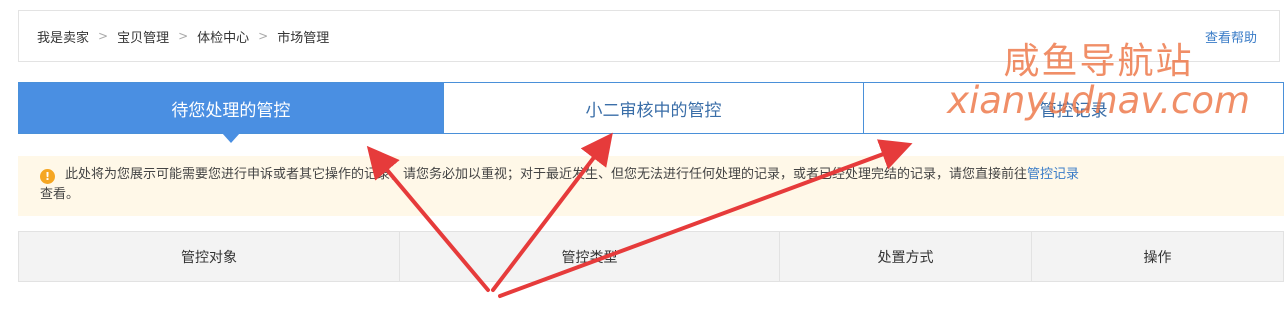 Image resolution: width=1284 pixels, height=316 pixels. What do you see at coordinates (1157, 257) in the screenshot?
I see `column-header-operation: 操作` at bounding box center [1157, 257].